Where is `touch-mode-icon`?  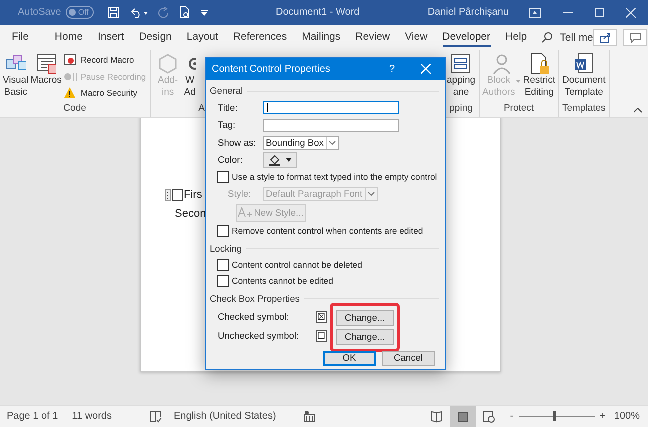
touch-mode-icon is located at coordinates (185, 12).